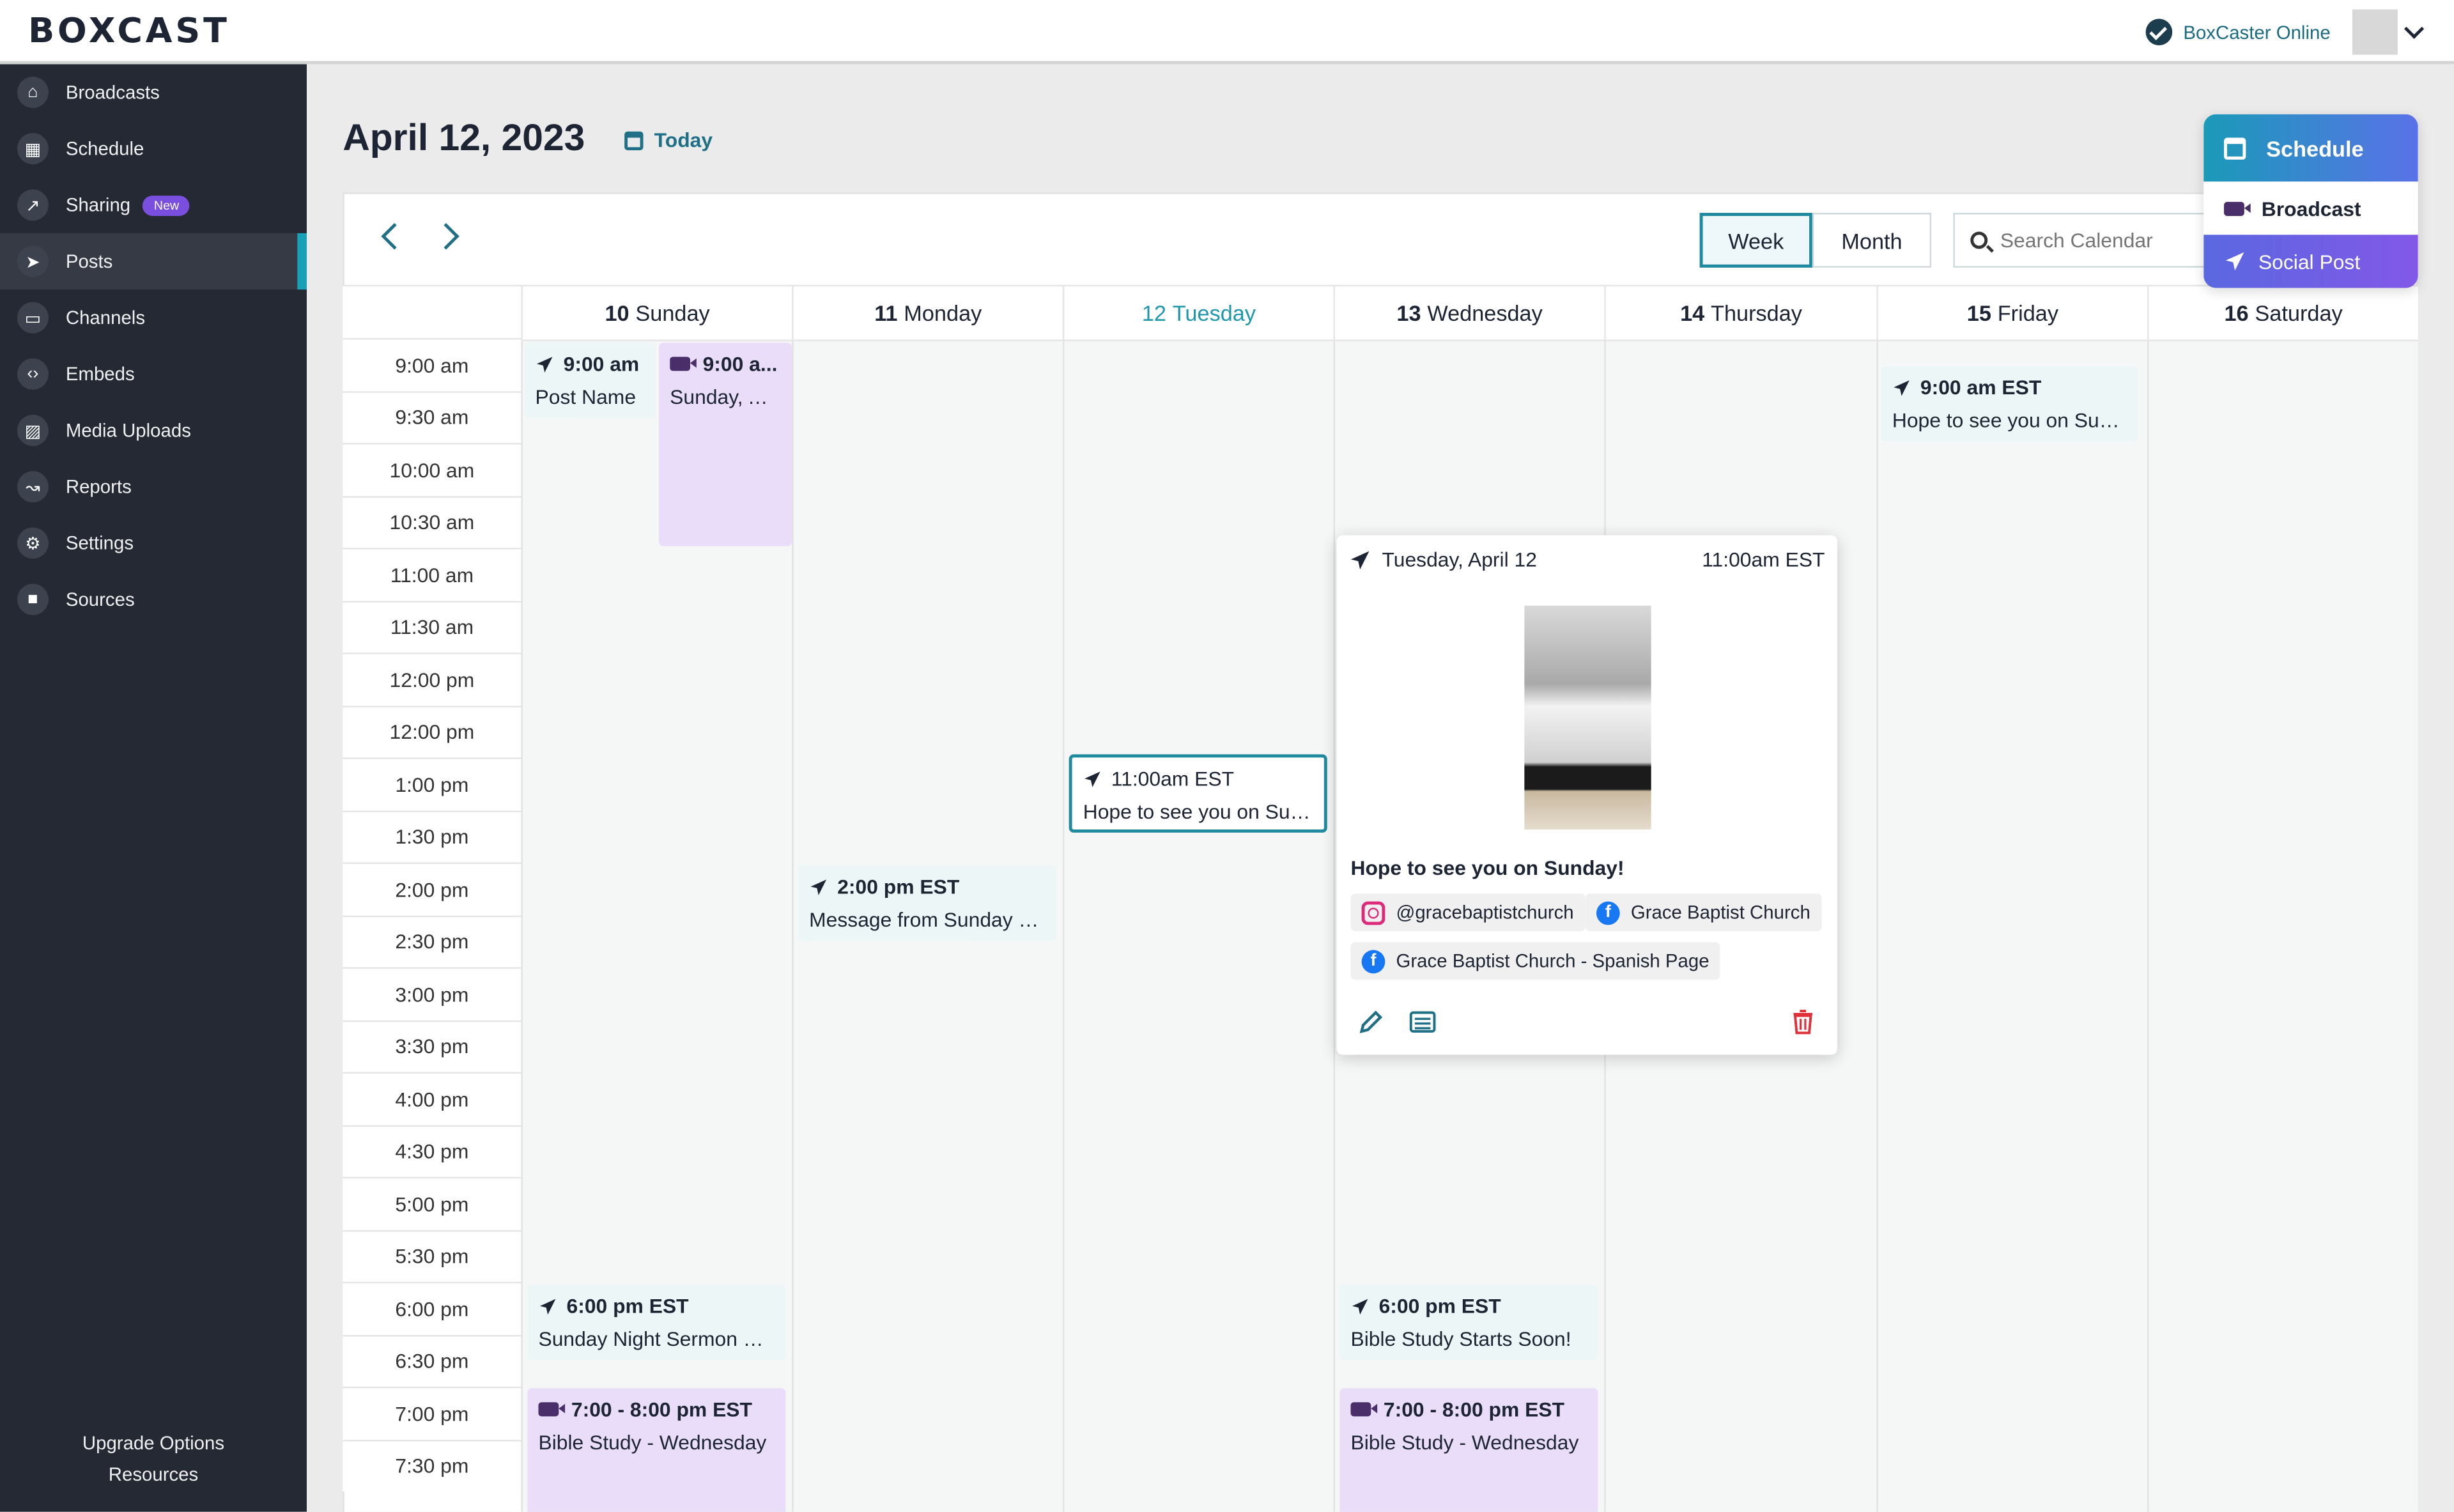  Describe the element at coordinates (1373, 961) in the screenshot. I see `facebook-icon: f` at that location.